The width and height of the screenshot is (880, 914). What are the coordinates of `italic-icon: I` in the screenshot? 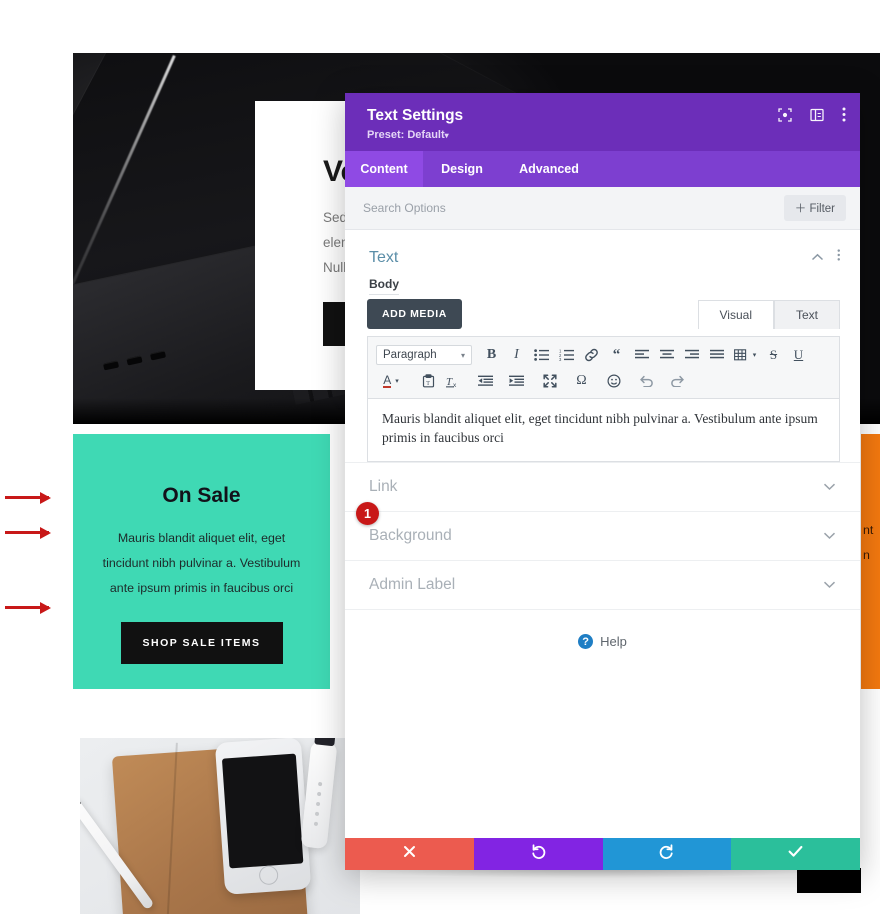 It's located at (516, 355).